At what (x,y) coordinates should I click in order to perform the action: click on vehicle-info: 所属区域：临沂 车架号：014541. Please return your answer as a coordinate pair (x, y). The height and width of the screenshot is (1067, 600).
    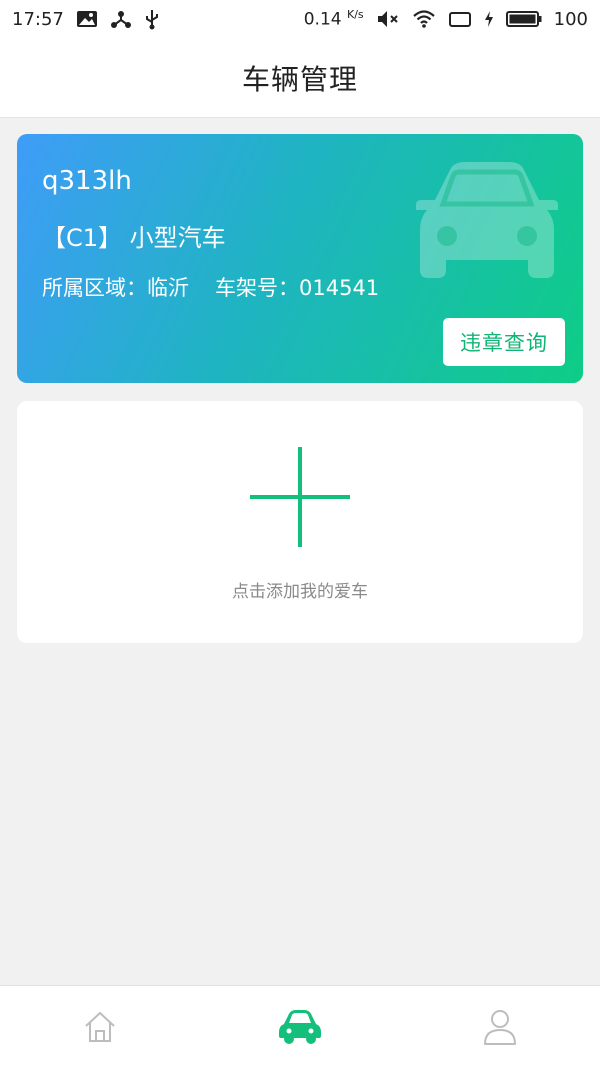
    Looking at the image, I should click on (210, 287).